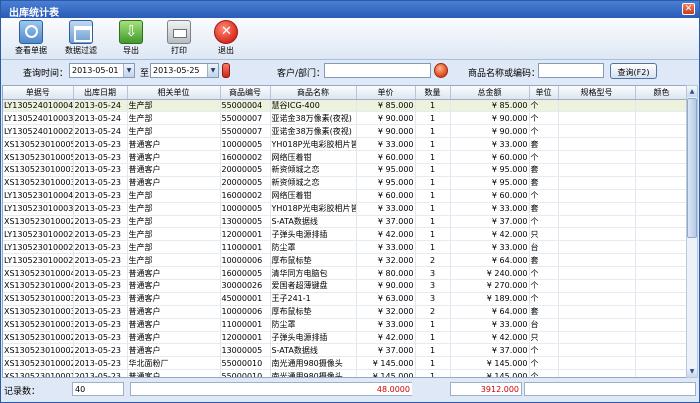  I want to click on col-header-price: 单价, so click(386, 93).